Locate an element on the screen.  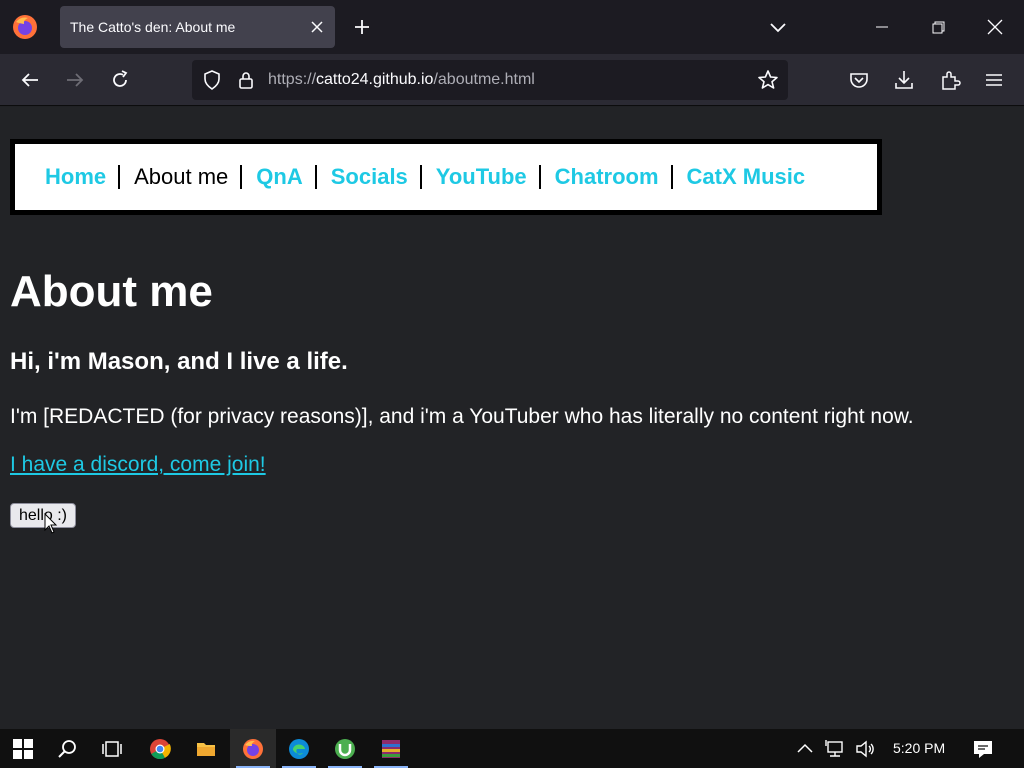
nav-link-catx-music: CatX Music is located at coordinates (746, 177).